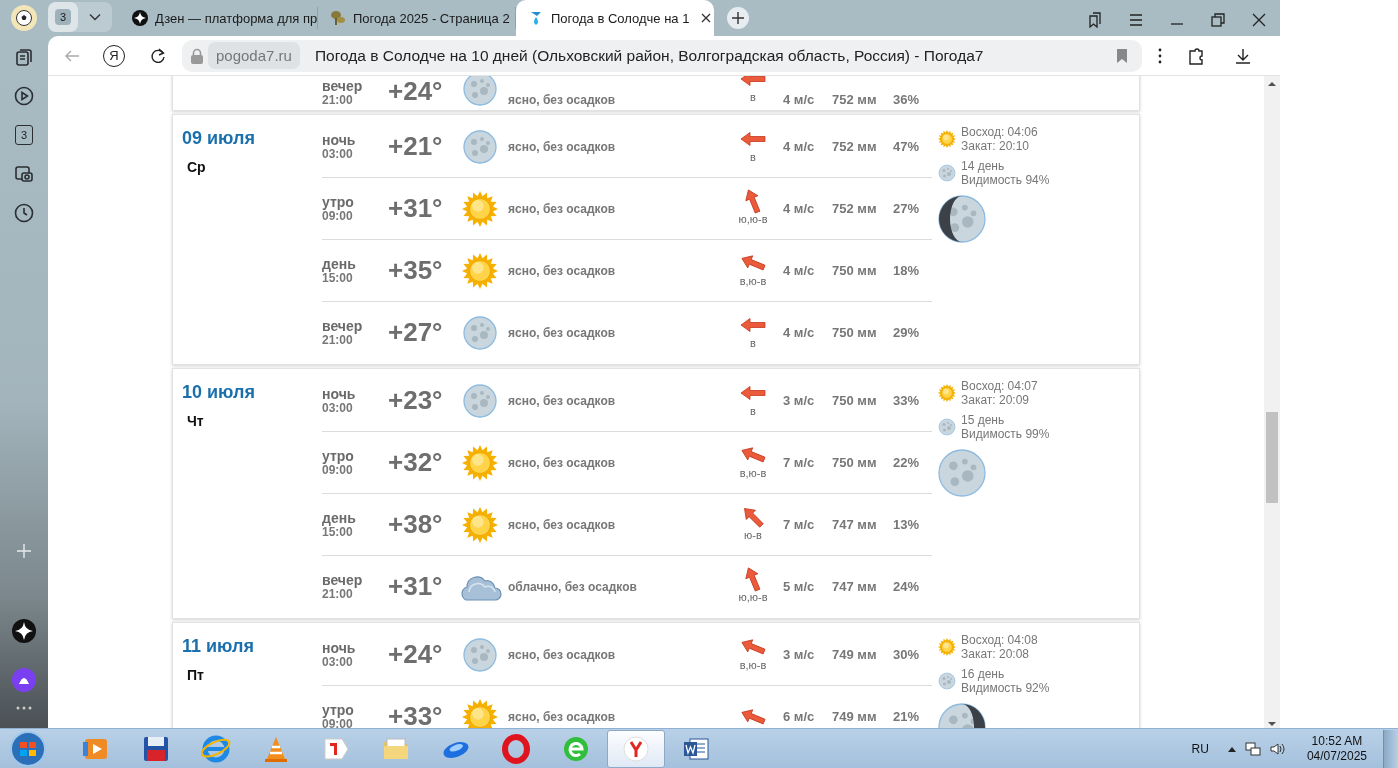  What do you see at coordinates (983, 420) in the screenshot?
I see `moon-age: 15 день` at bounding box center [983, 420].